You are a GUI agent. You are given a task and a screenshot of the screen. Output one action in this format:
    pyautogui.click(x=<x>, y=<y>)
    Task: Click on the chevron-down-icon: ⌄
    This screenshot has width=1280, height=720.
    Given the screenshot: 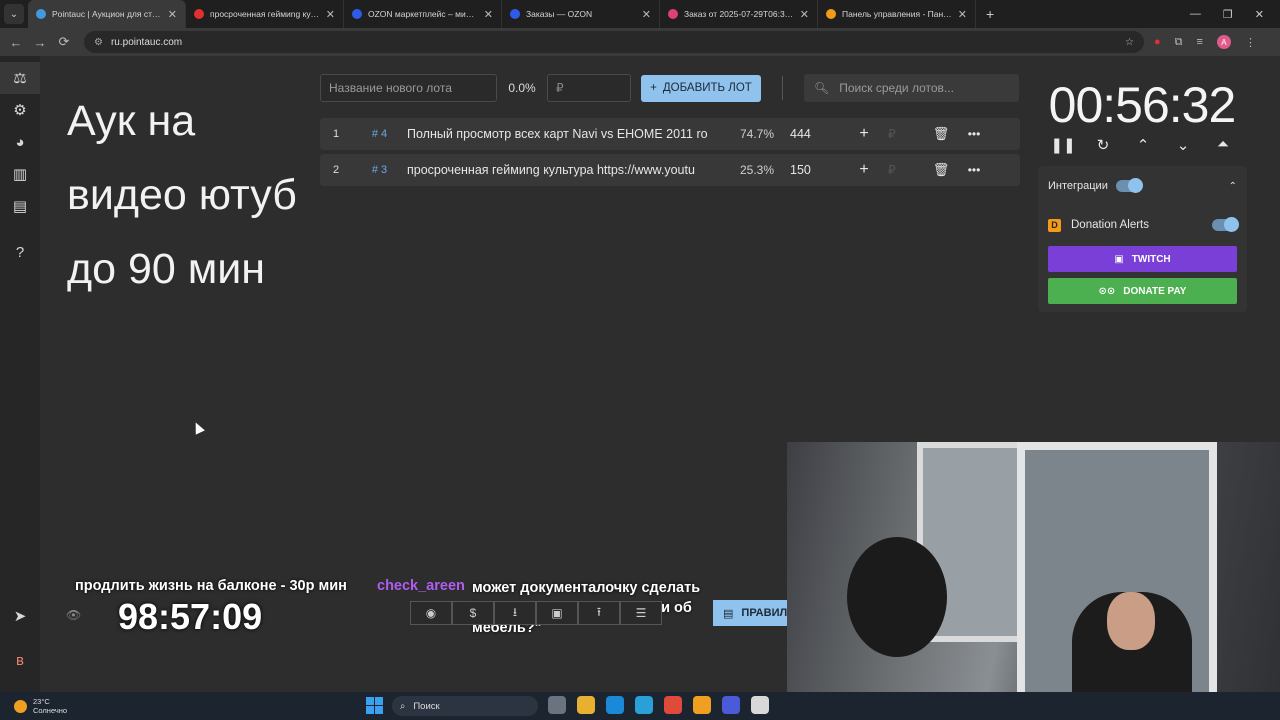 What is the action you would take?
    pyautogui.click(x=1183, y=145)
    